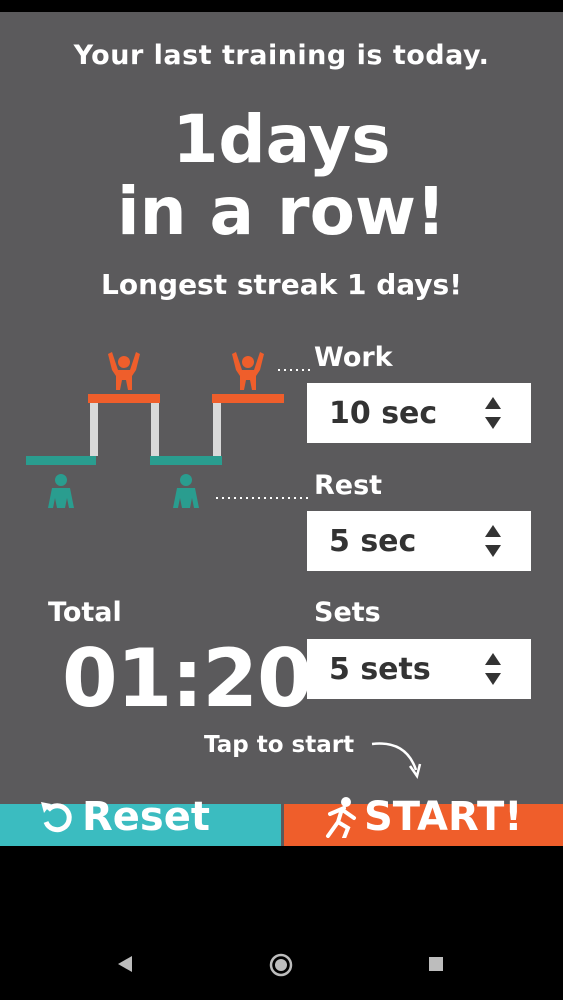  Describe the element at coordinates (419, 541) in the screenshot. I see `rest-duration-select: 5 sec` at that location.